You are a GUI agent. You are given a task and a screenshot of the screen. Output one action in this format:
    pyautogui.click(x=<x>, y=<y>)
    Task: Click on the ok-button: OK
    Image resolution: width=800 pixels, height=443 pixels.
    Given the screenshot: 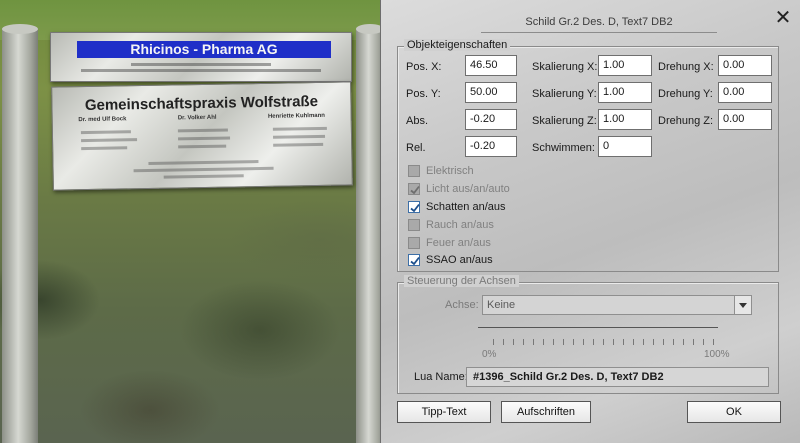 What is the action you would take?
    pyautogui.click(x=734, y=412)
    